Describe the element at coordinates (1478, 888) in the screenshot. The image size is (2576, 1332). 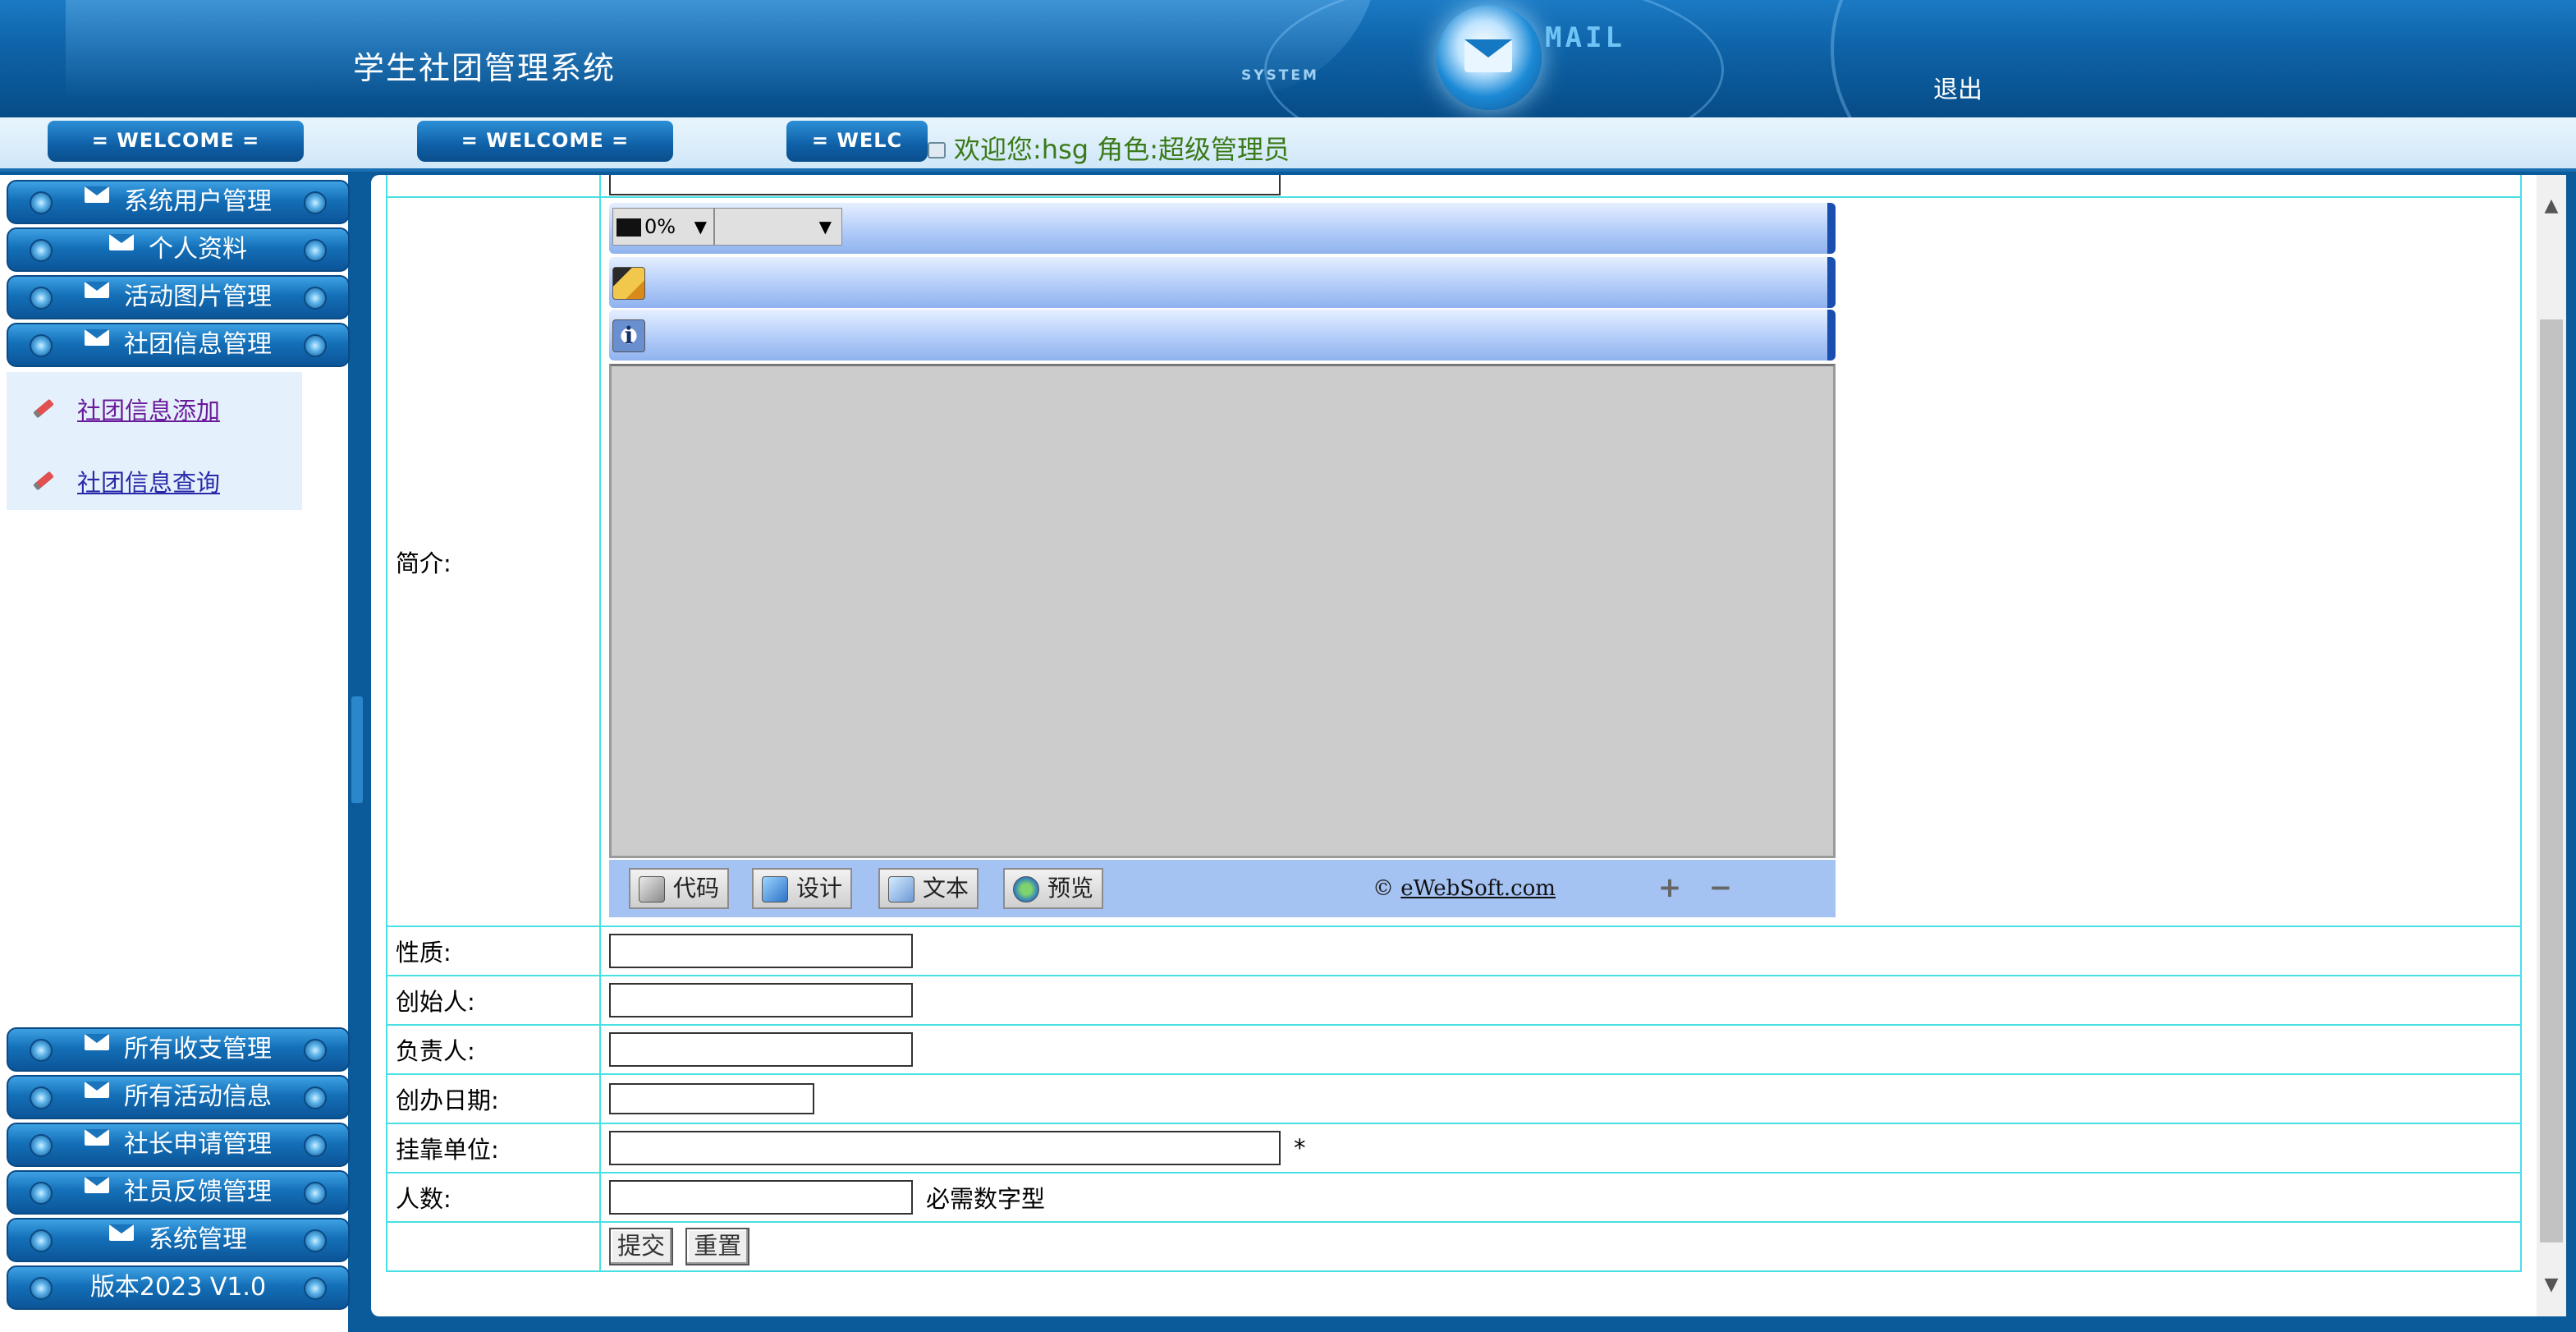
I see `ewebsoft-link: eWebSoft.com` at that location.